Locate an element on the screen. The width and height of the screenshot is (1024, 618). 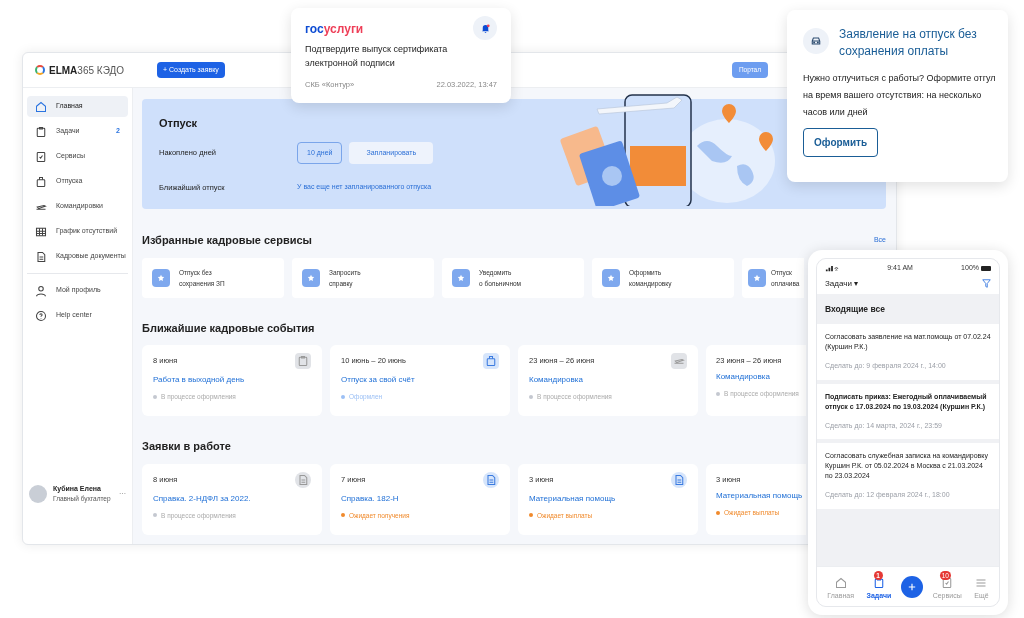
signal-icon is located at coordinates (832, 268).